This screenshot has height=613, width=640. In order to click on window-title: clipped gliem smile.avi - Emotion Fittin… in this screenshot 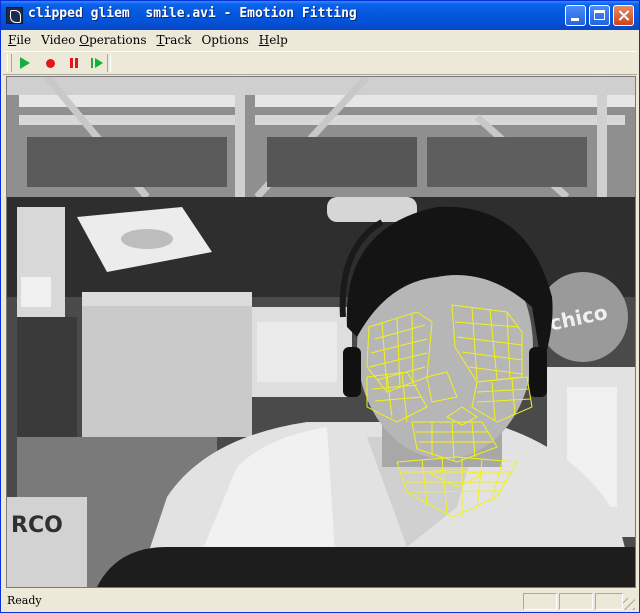, I will do `click(192, 13)`.